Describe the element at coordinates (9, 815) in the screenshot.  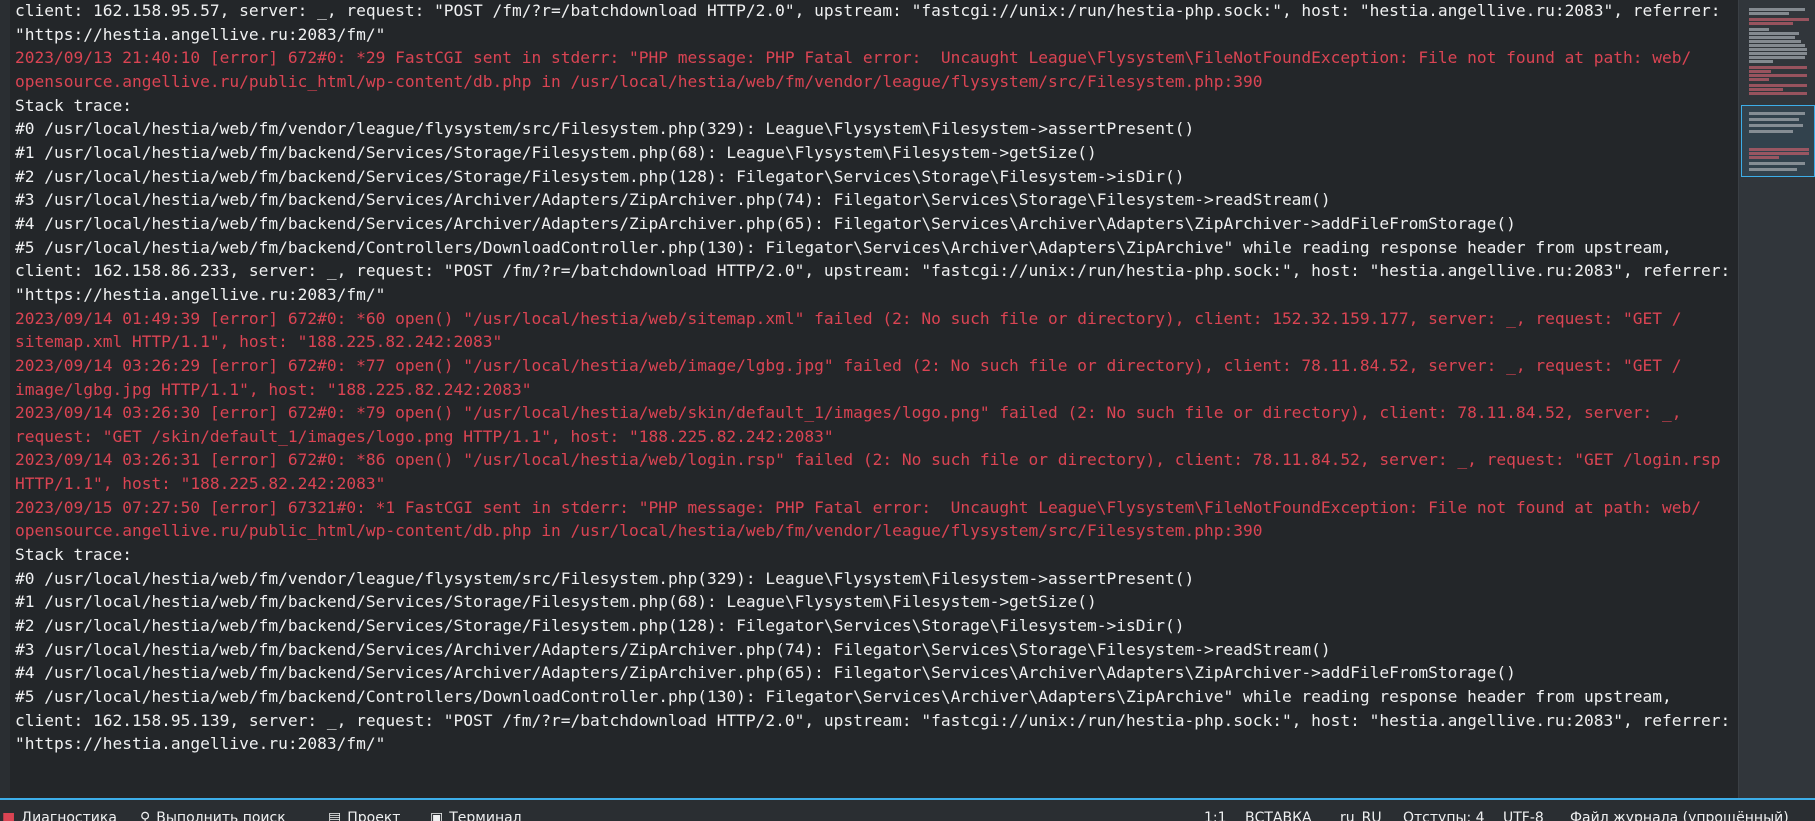
I see `diagnostics-icon: ■` at that location.